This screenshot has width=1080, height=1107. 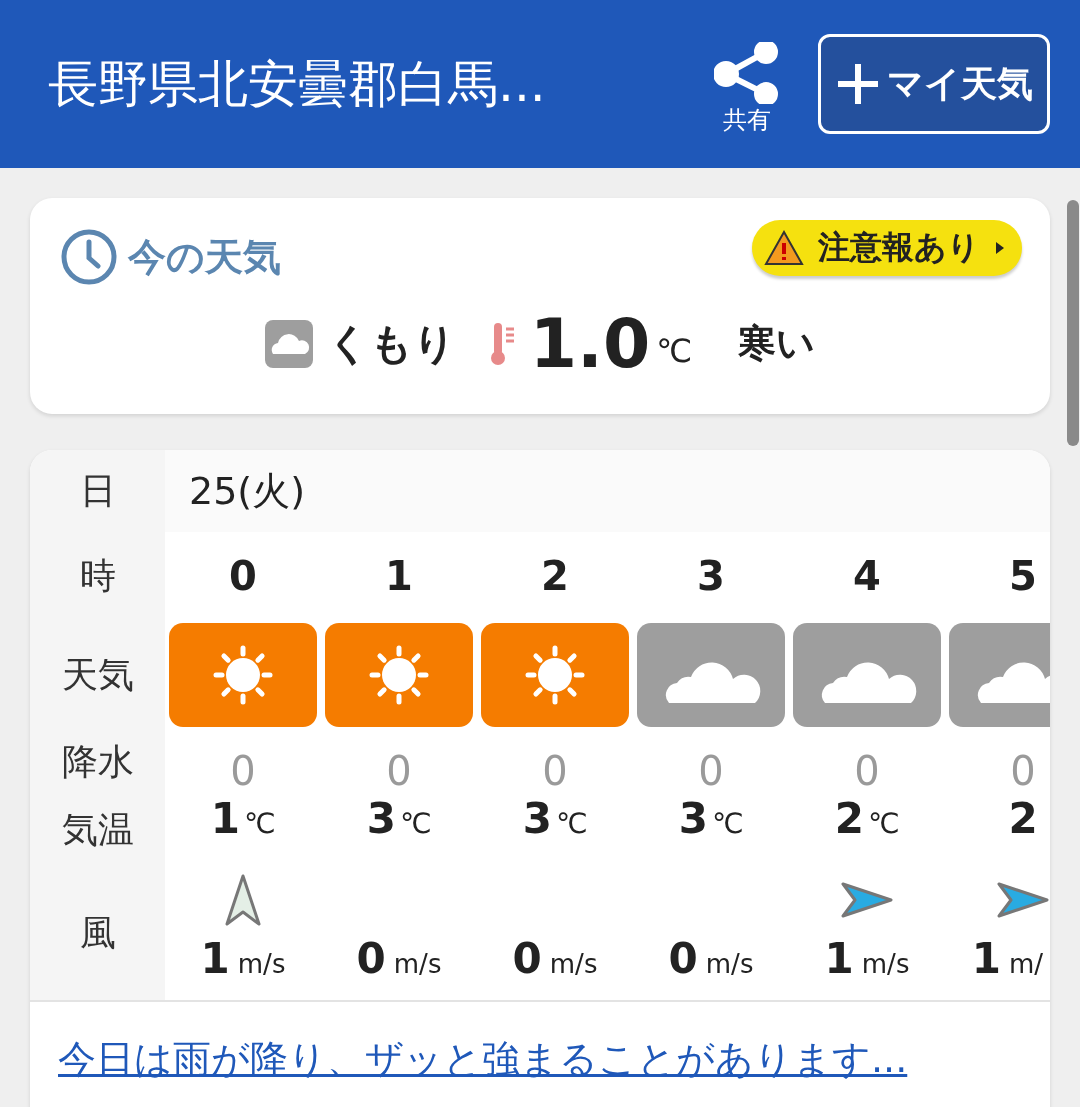 What do you see at coordinates (97, 490) in the screenshot?
I see `row-label: 日` at bounding box center [97, 490].